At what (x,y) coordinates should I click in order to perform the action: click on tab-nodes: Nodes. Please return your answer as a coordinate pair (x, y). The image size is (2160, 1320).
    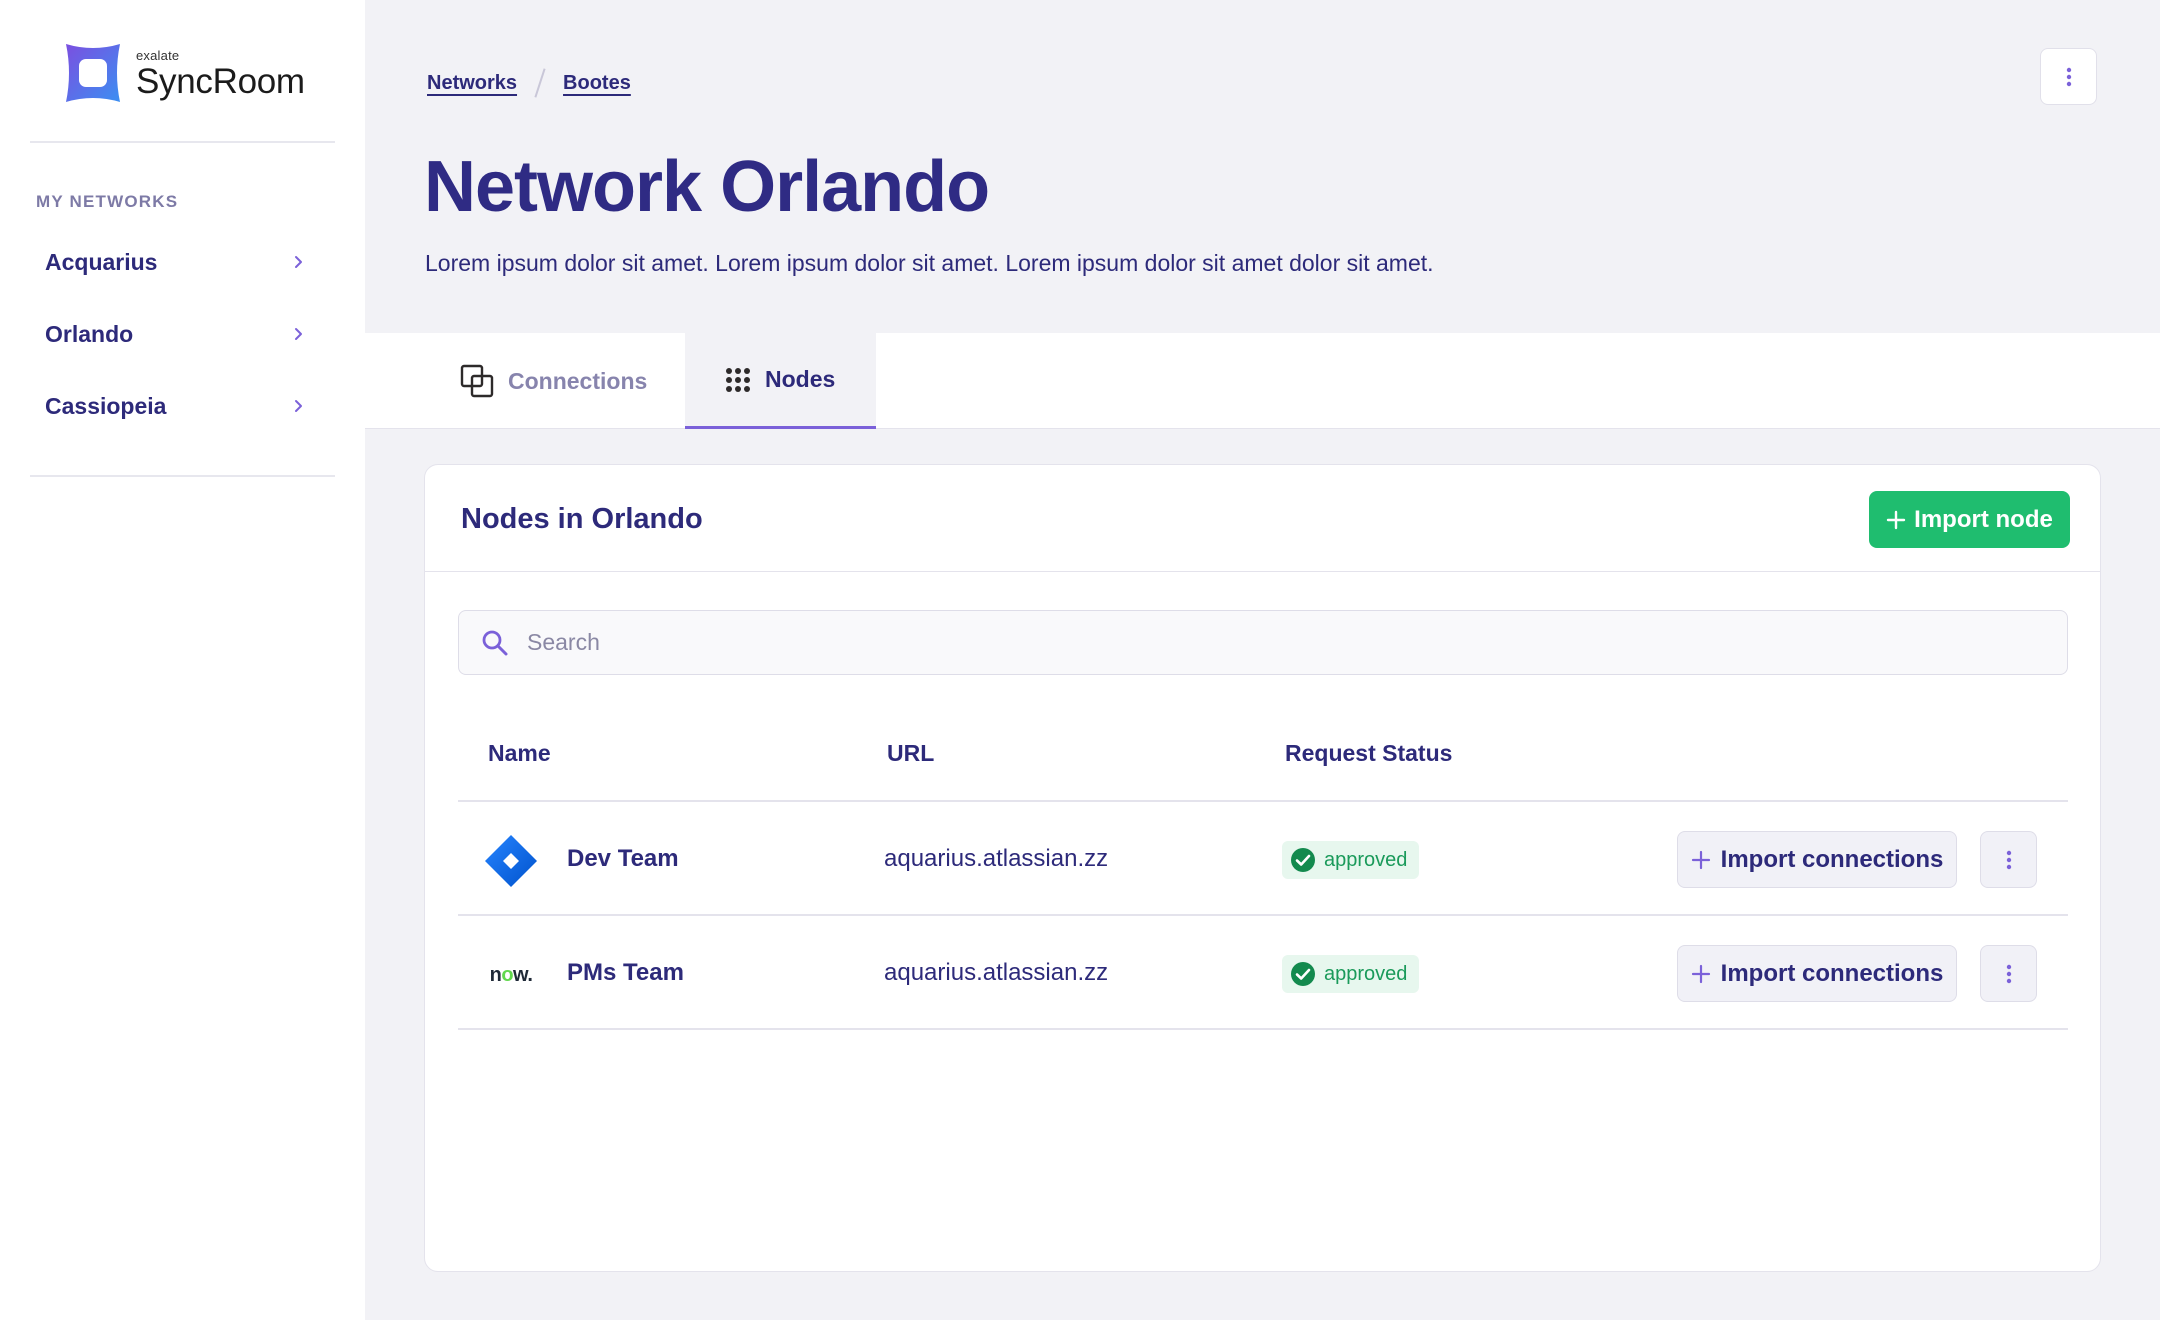
    Looking at the image, I should click on (780, 381).